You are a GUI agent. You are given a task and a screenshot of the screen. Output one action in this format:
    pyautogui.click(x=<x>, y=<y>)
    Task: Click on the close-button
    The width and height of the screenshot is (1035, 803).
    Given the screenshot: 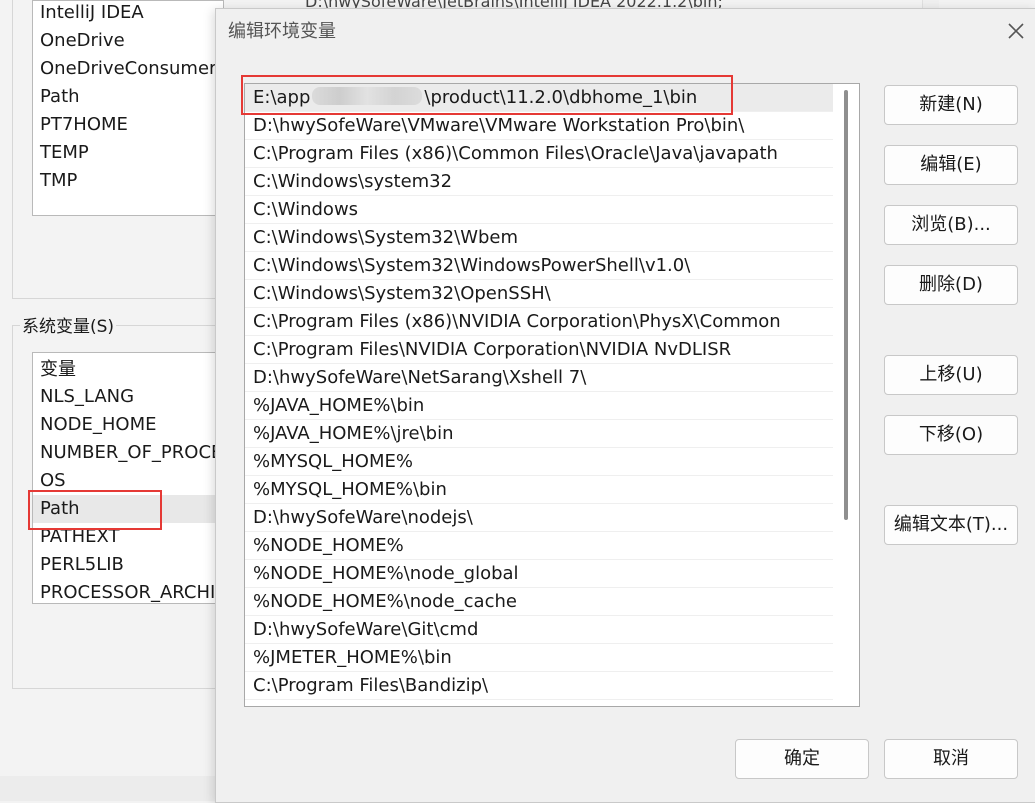 What is the action you would take?
    pyautogui.click(x=1016, y=31)
    